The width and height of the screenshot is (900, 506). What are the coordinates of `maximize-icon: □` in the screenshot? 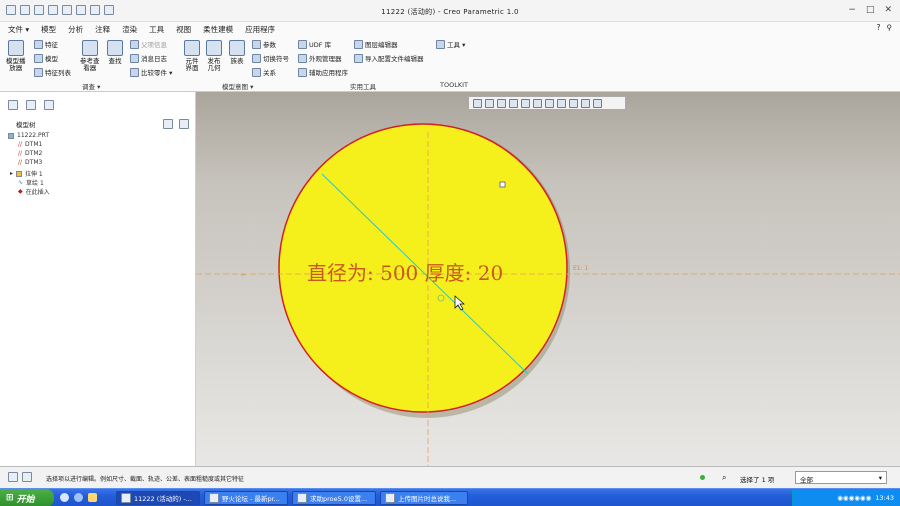 It's located at (870, 10).